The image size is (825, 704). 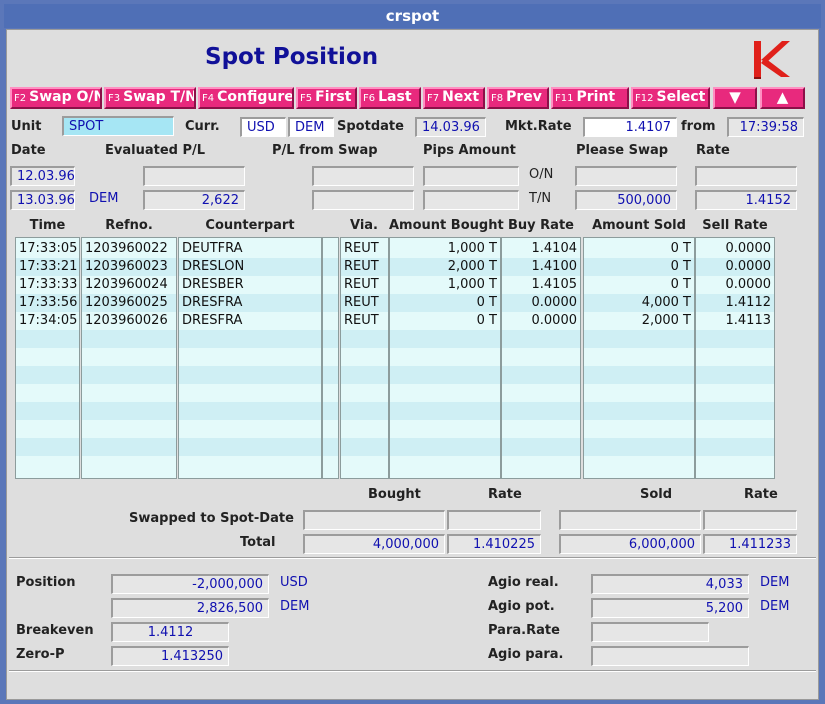 I want to click on cell-buy-rate: 1.4104, so click(x=541, y=249).